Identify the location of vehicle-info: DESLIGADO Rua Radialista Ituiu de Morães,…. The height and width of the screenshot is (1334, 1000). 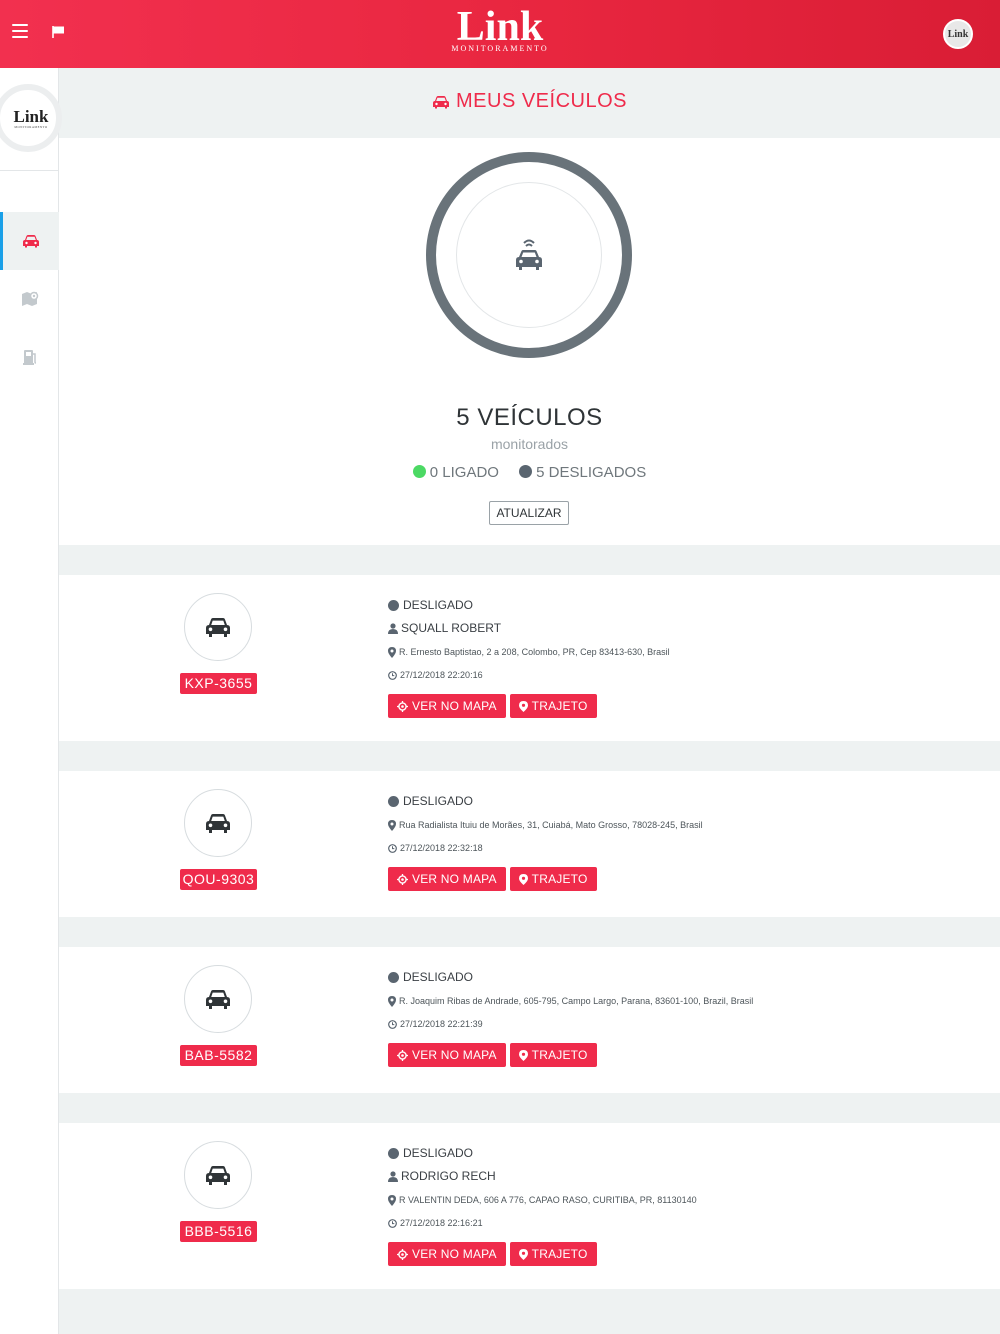
(545, 842).